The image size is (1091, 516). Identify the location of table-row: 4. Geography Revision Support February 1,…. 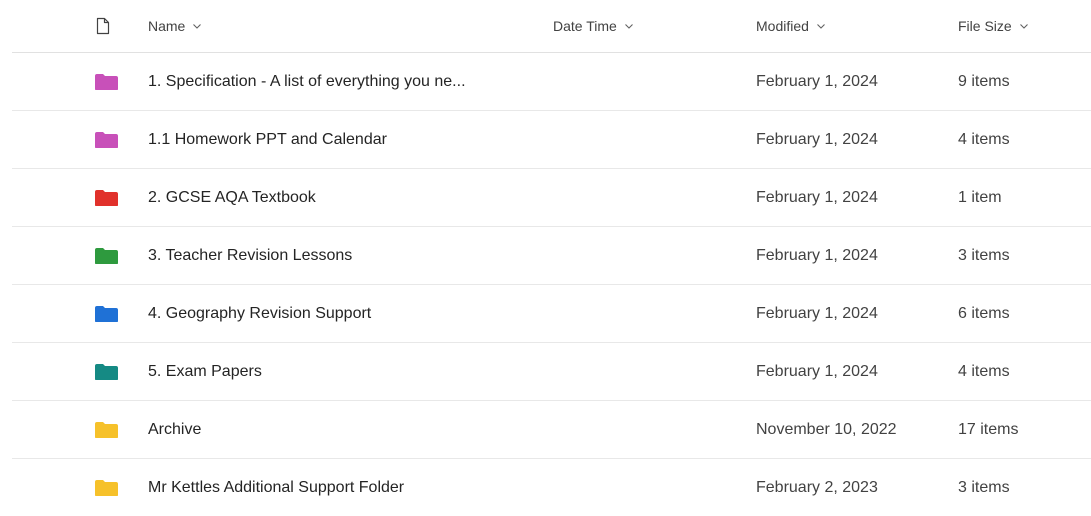
(551, 314).